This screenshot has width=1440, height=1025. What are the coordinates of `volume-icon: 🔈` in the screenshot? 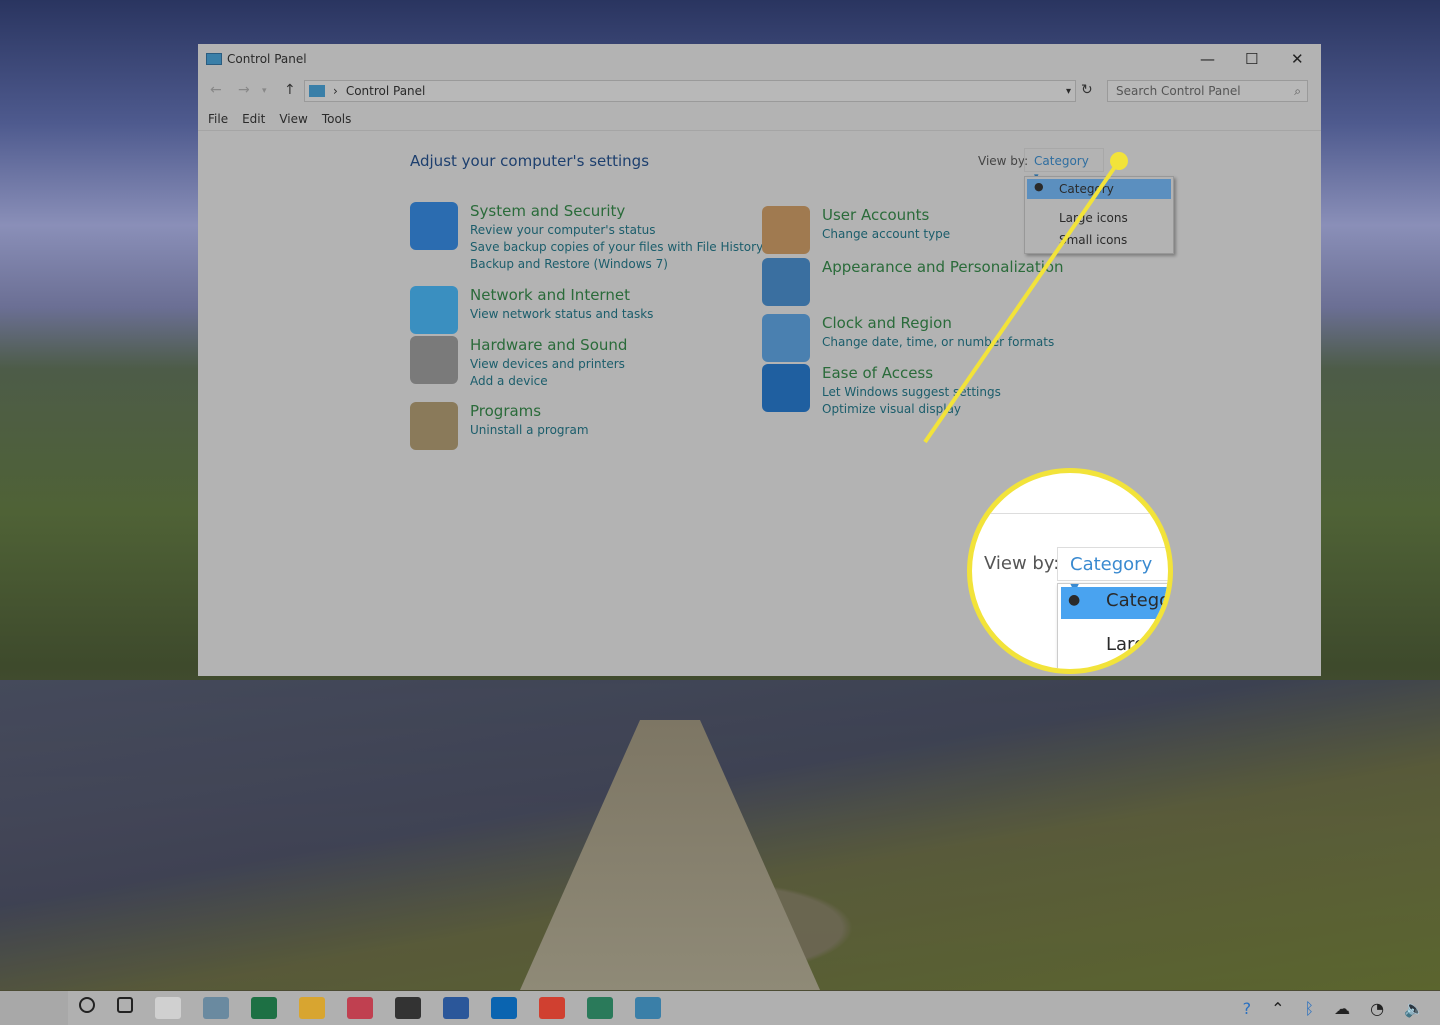 It's located at (1414, 1008).